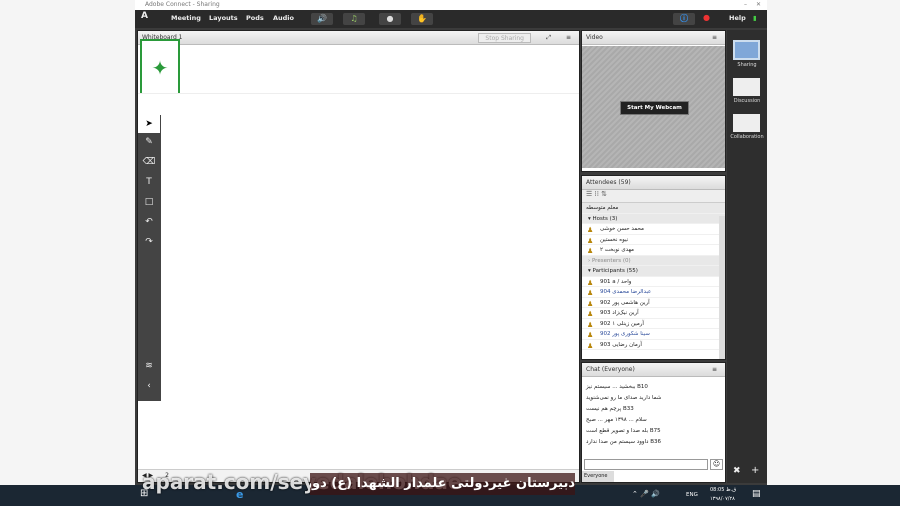 This screenshot has height=506, width=900. I want to click on microphone-icon: ♫, so click(354, 19).